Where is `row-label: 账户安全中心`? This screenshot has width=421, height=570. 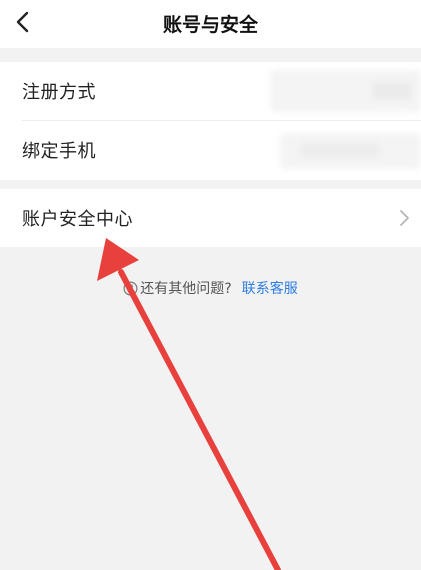 row-label: 账户安全中心 is located at coordinates (77, 219).